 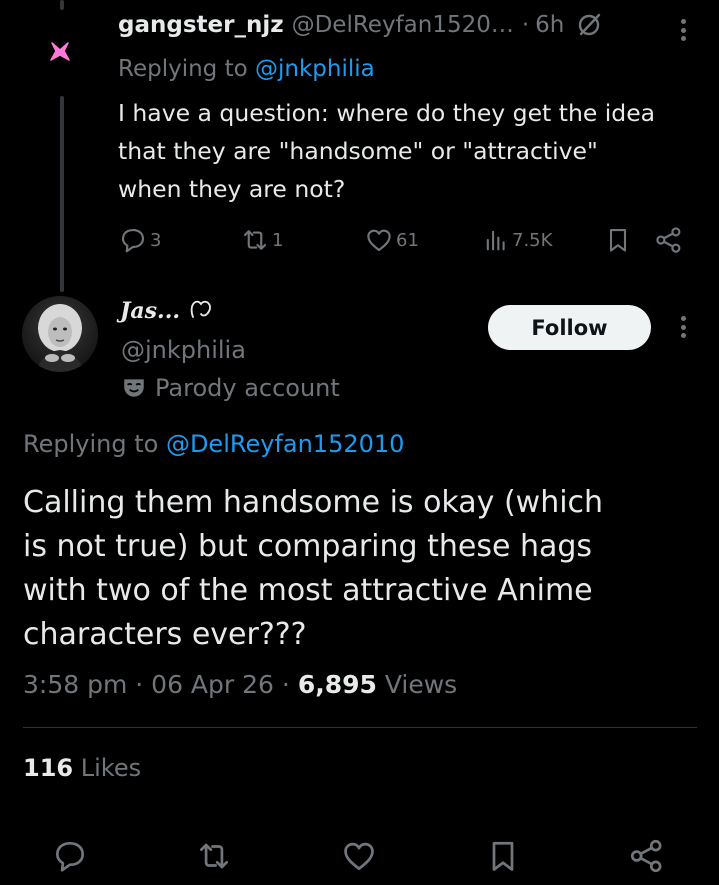 I want to click on views-total: 6,895, so click(x=337, y=684).